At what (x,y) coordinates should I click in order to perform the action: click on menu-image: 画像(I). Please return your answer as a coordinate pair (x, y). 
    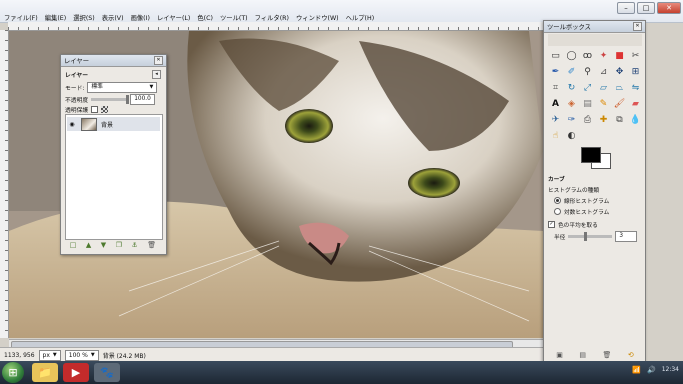
    Looking at the image, I should click on (140, 17).